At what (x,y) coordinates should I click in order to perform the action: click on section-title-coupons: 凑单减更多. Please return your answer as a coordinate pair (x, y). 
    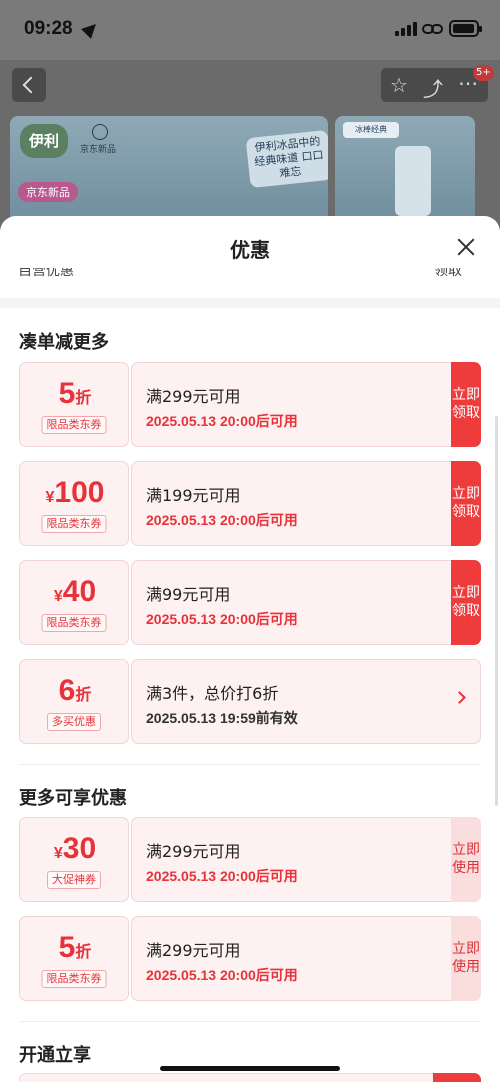
    Looking at the image, I should click on (64, 342).